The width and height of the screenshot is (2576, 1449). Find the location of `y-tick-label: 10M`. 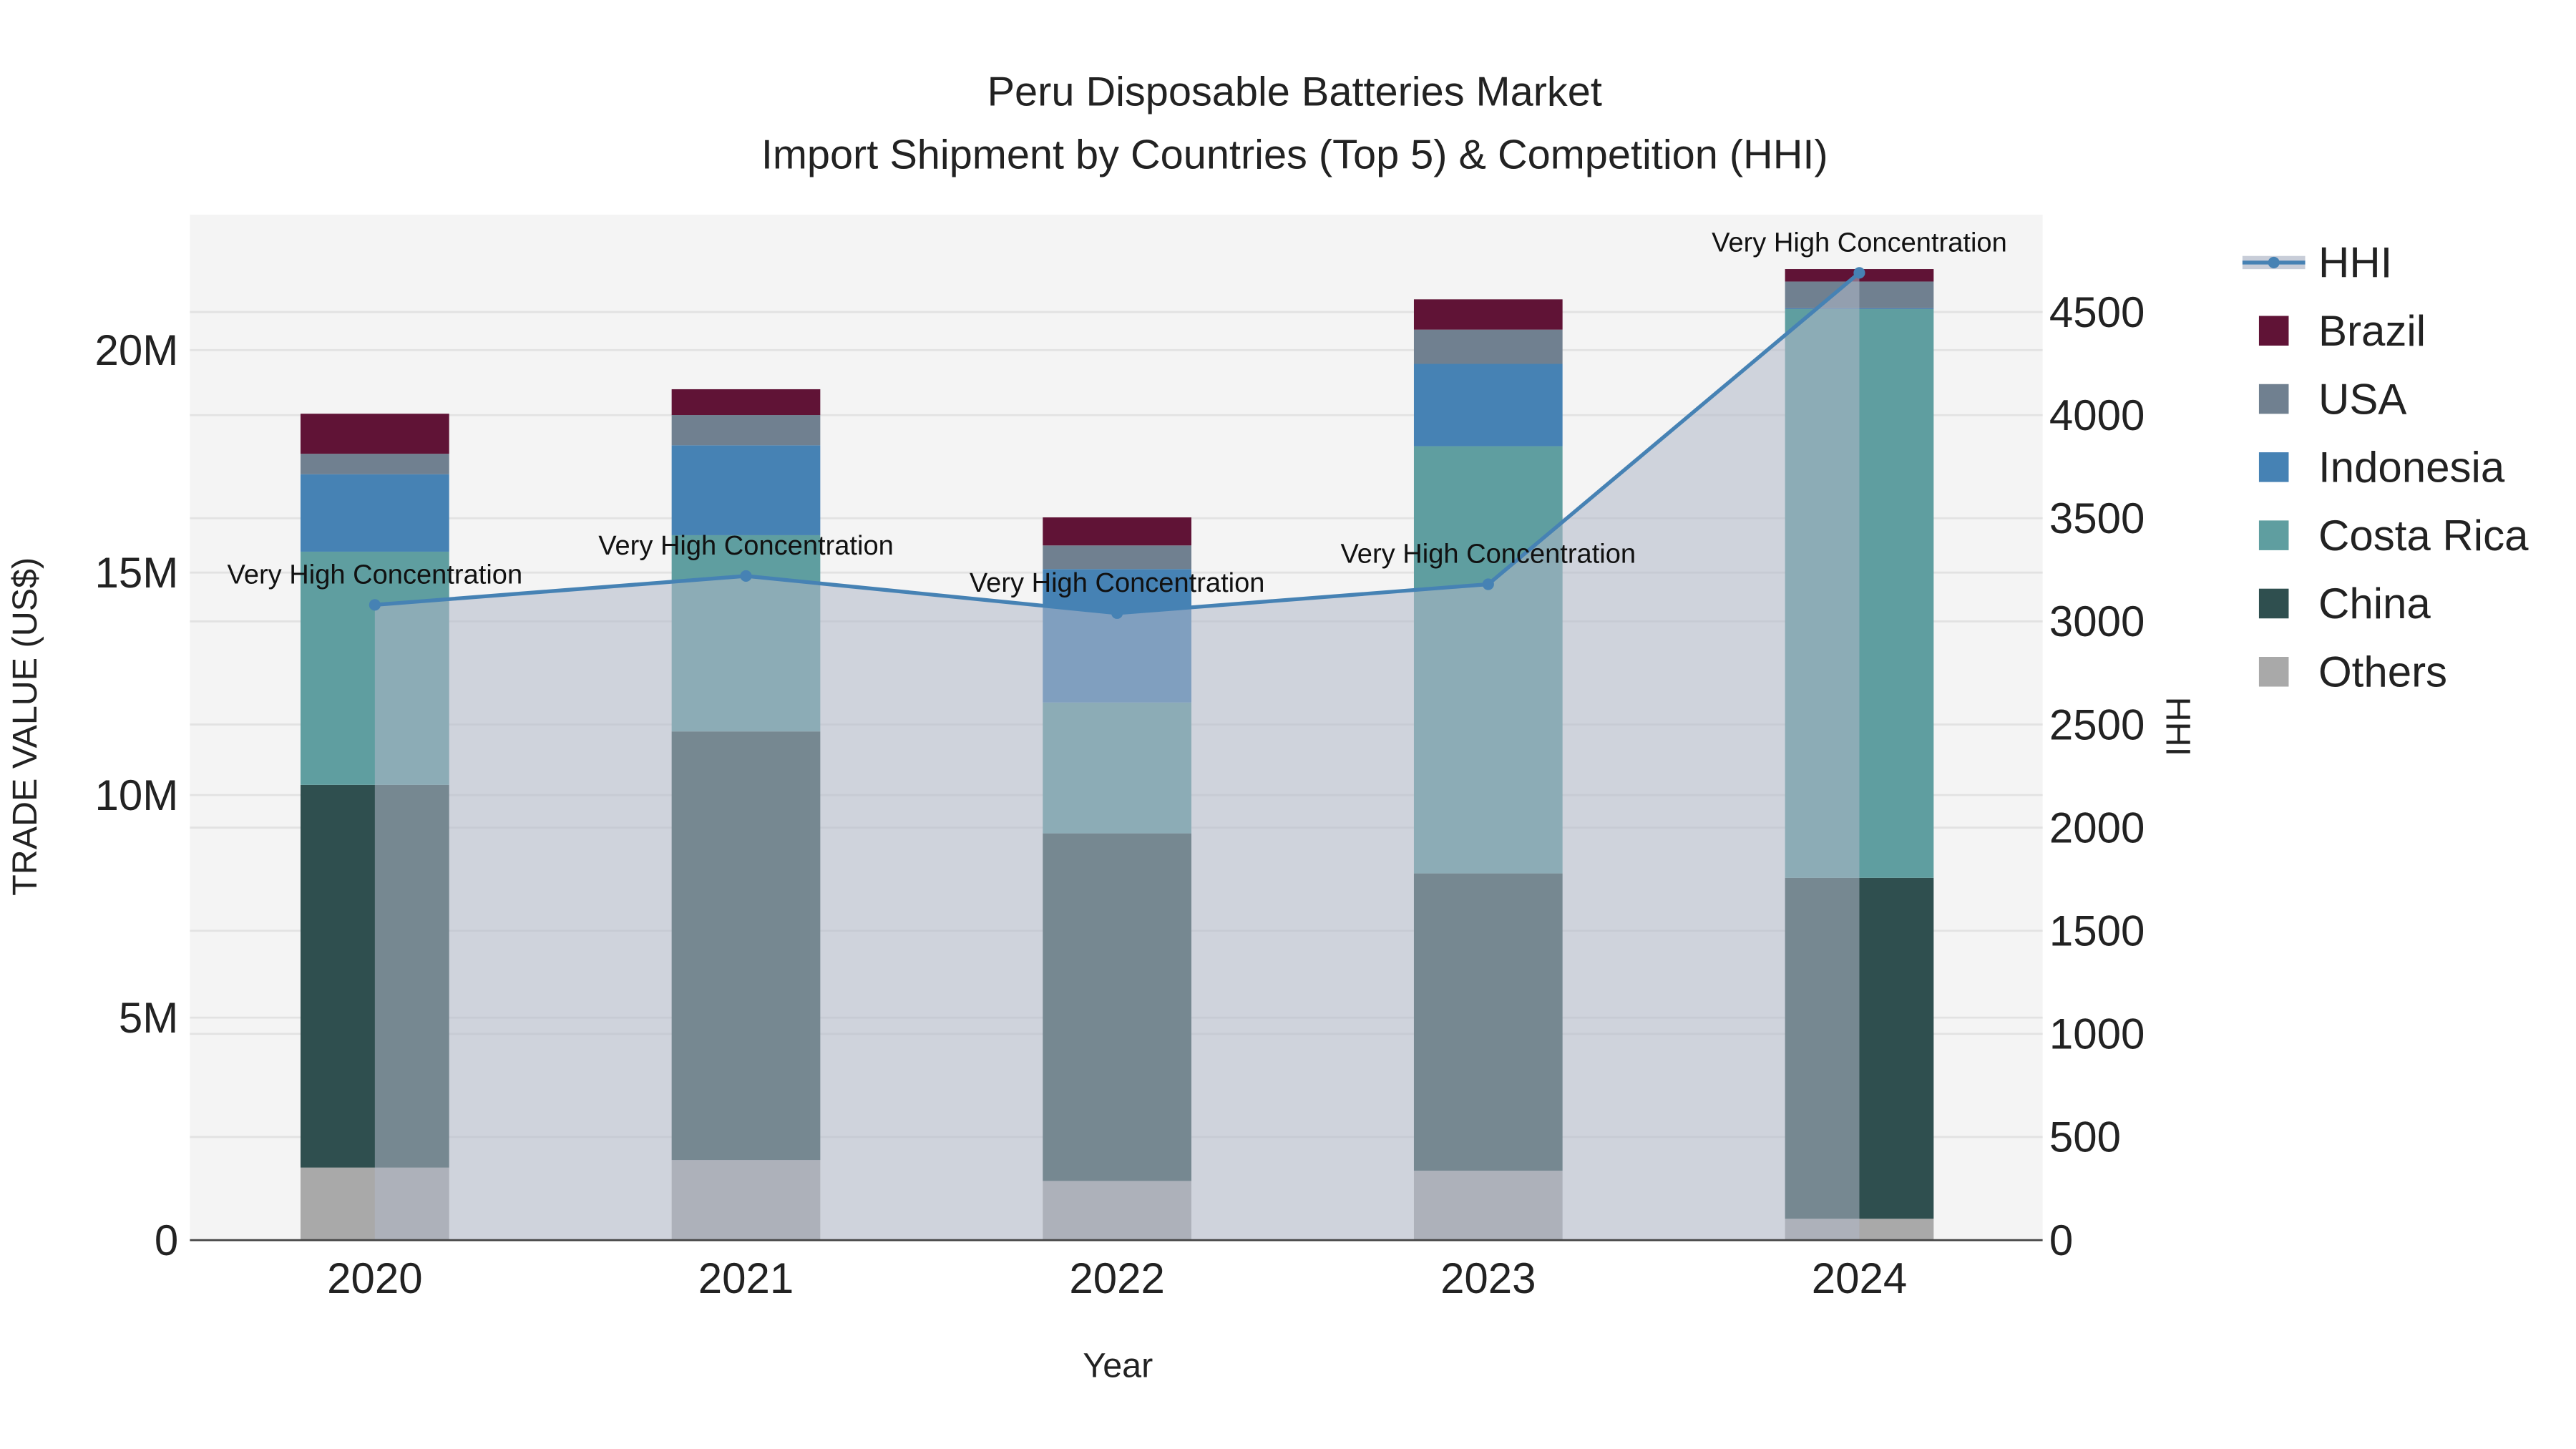

y-tick-label: 10M is located at coordinates (137, 795).